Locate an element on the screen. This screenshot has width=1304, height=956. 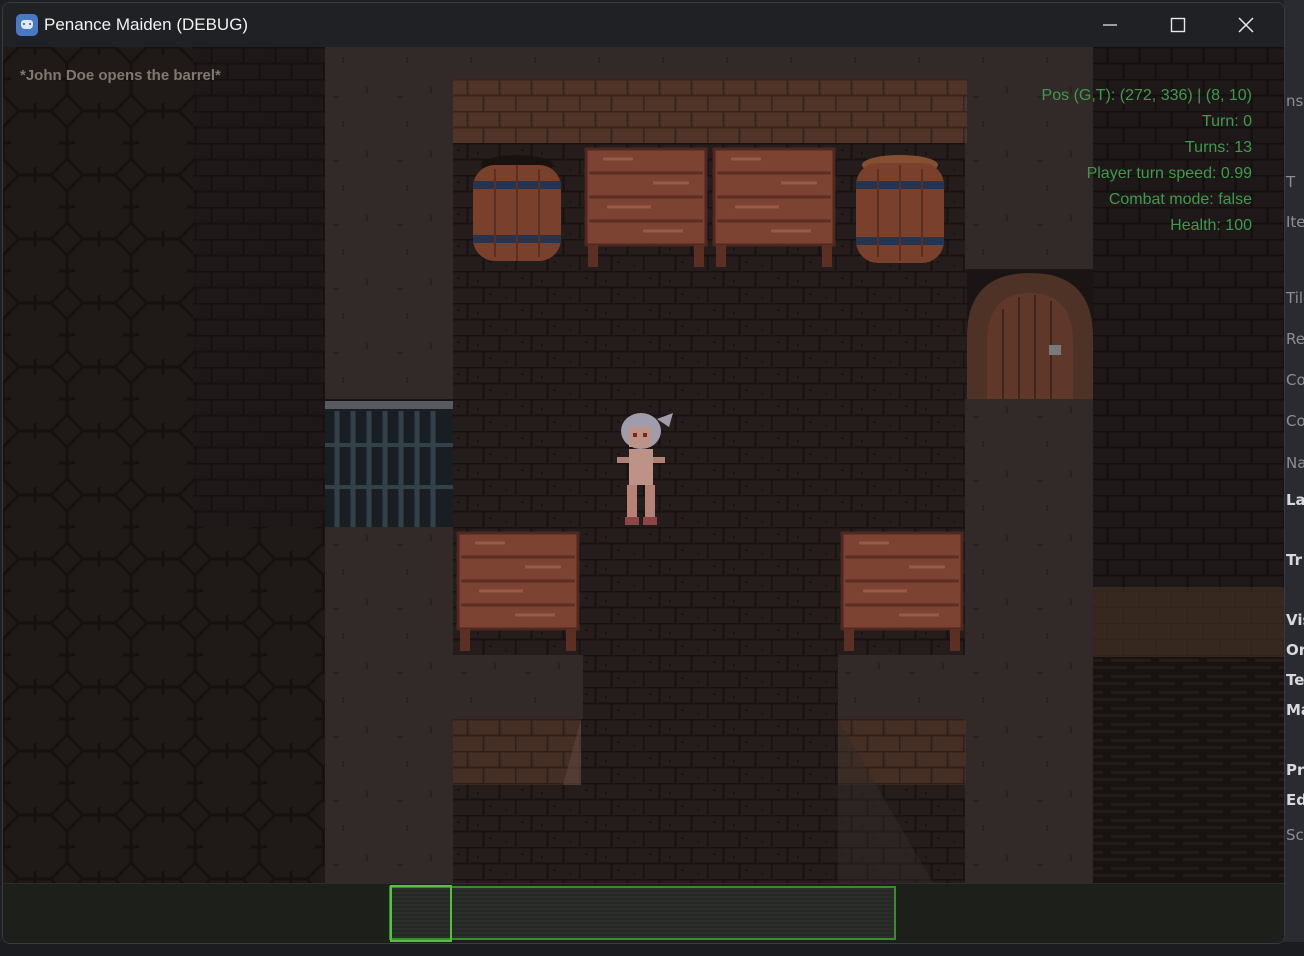
debug-combat-mode: Combat mode: false is located at coordinates (1180, 199).